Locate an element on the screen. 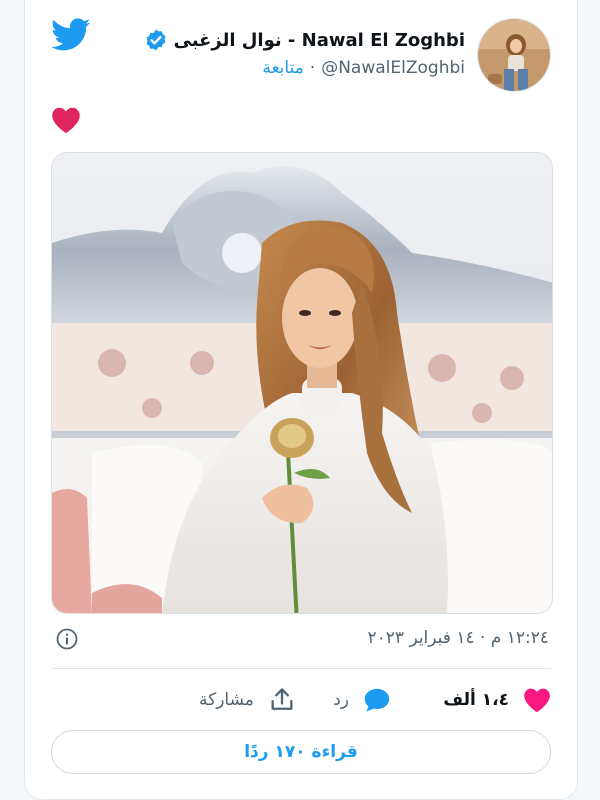  tweet-actions: ١،٤ ألف رد مشاركة is located at coordinates (301, 700).